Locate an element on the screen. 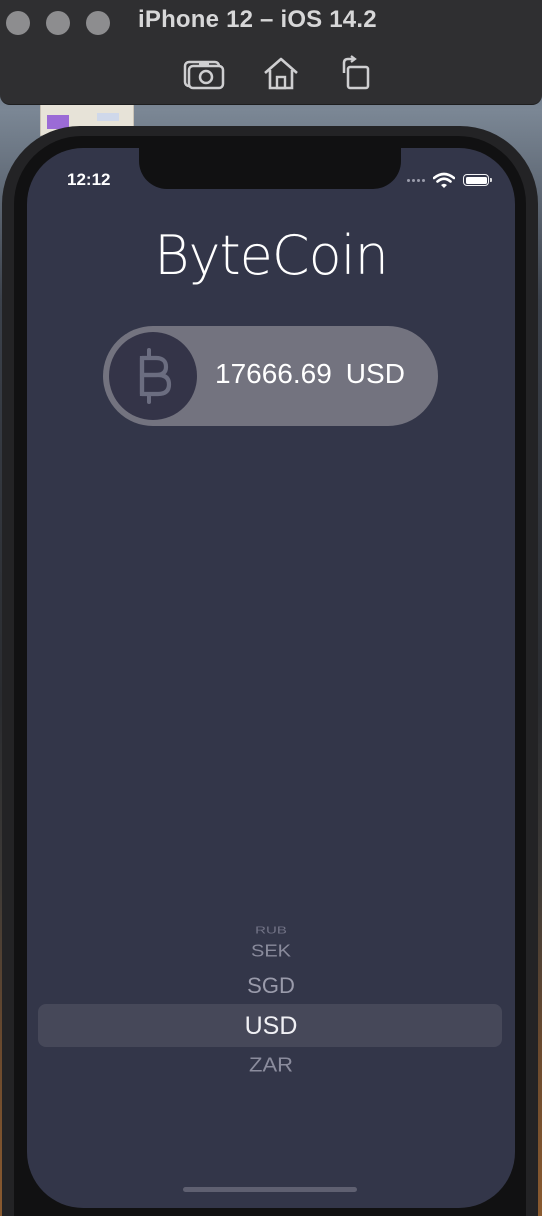  notch is located at coordinates (270, 168).